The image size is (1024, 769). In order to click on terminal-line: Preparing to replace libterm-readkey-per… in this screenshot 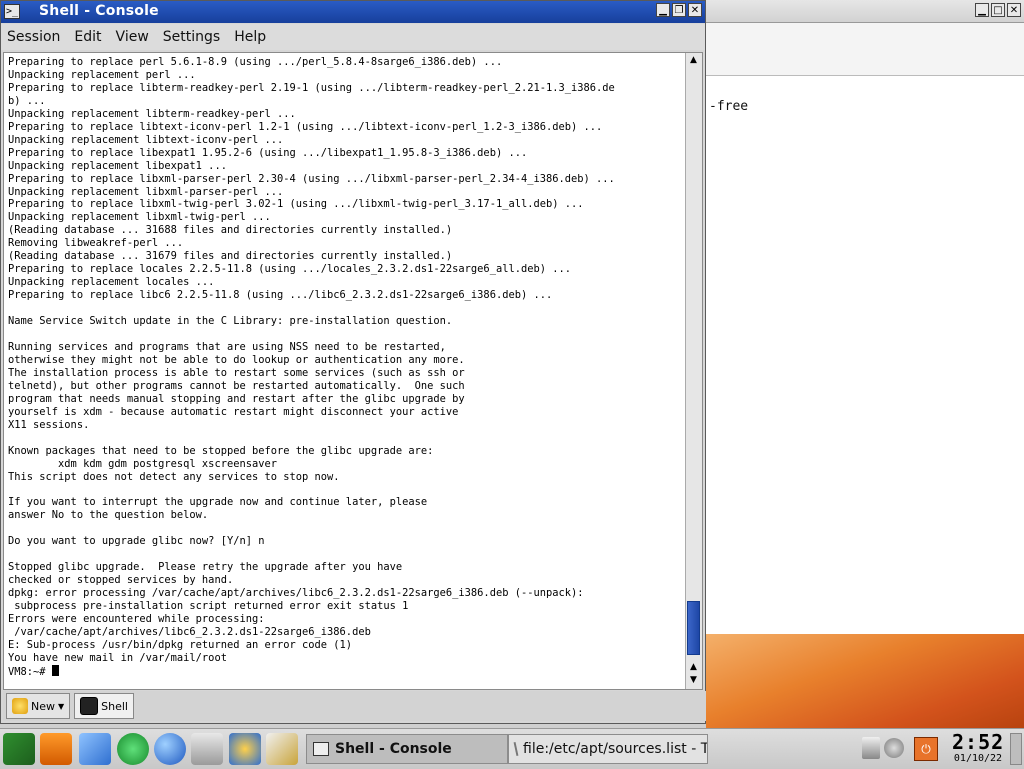, I will do `click(311, 87)`.